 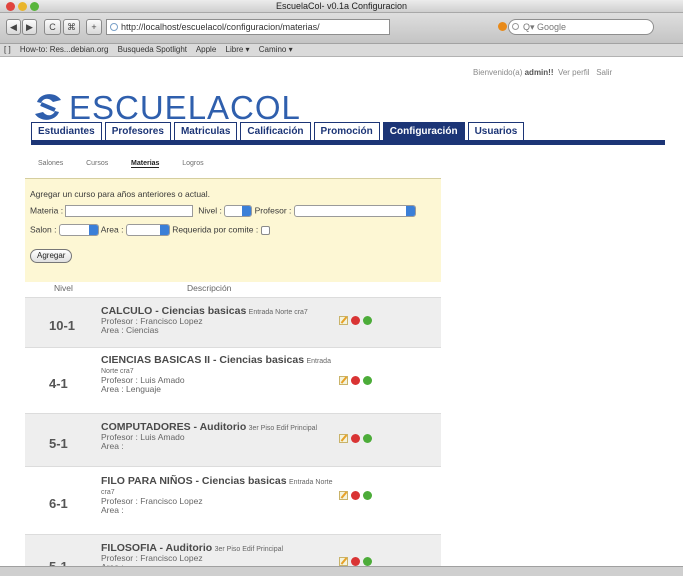 I want to click on requerida-checkbox, so click(x=265, y=230).